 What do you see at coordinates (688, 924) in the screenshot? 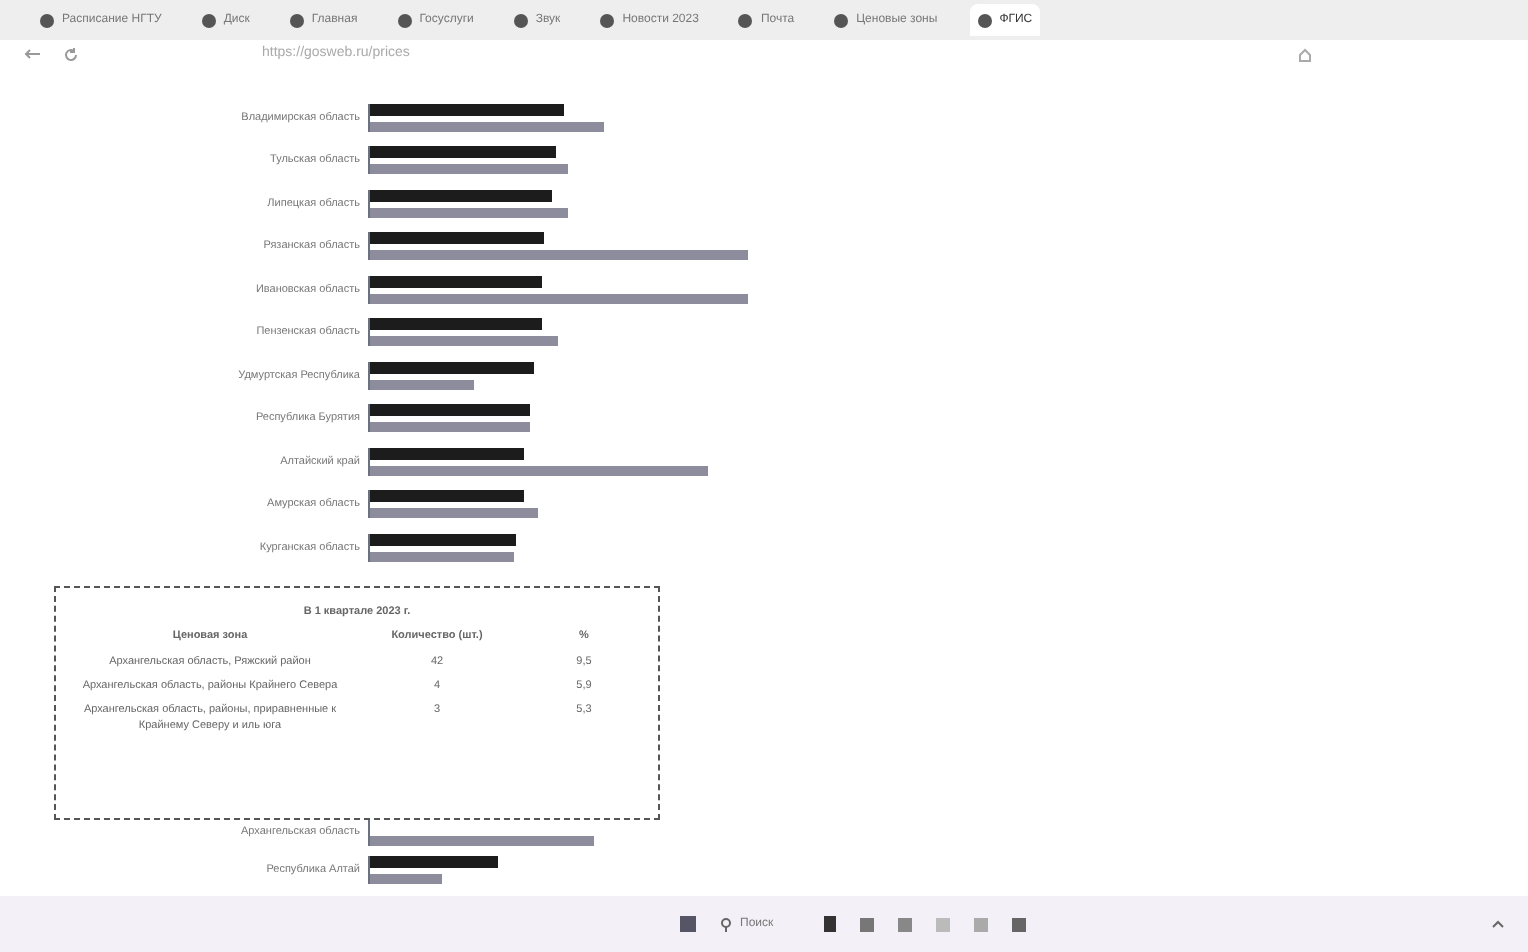
I see `start-icon` at bounding box center [688, 924].